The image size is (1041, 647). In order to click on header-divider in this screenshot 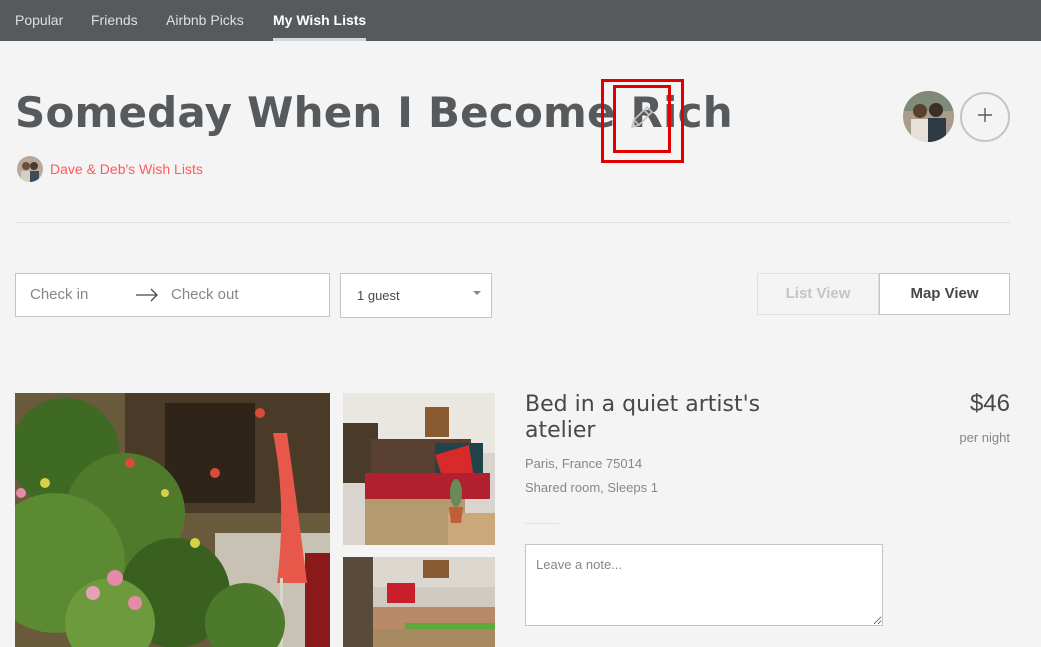, I will do `click(512, 222)`.